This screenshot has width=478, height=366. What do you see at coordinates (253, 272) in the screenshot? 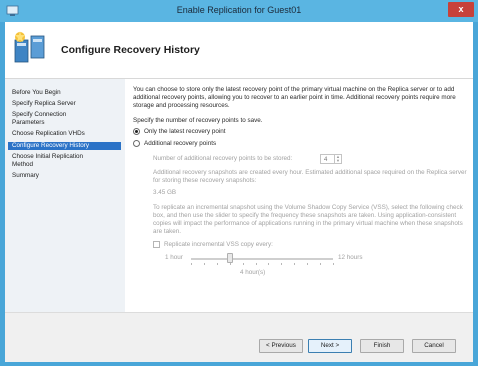
I see `slider-value-label: 4 hour(s)` at bounding box center [253, 272].